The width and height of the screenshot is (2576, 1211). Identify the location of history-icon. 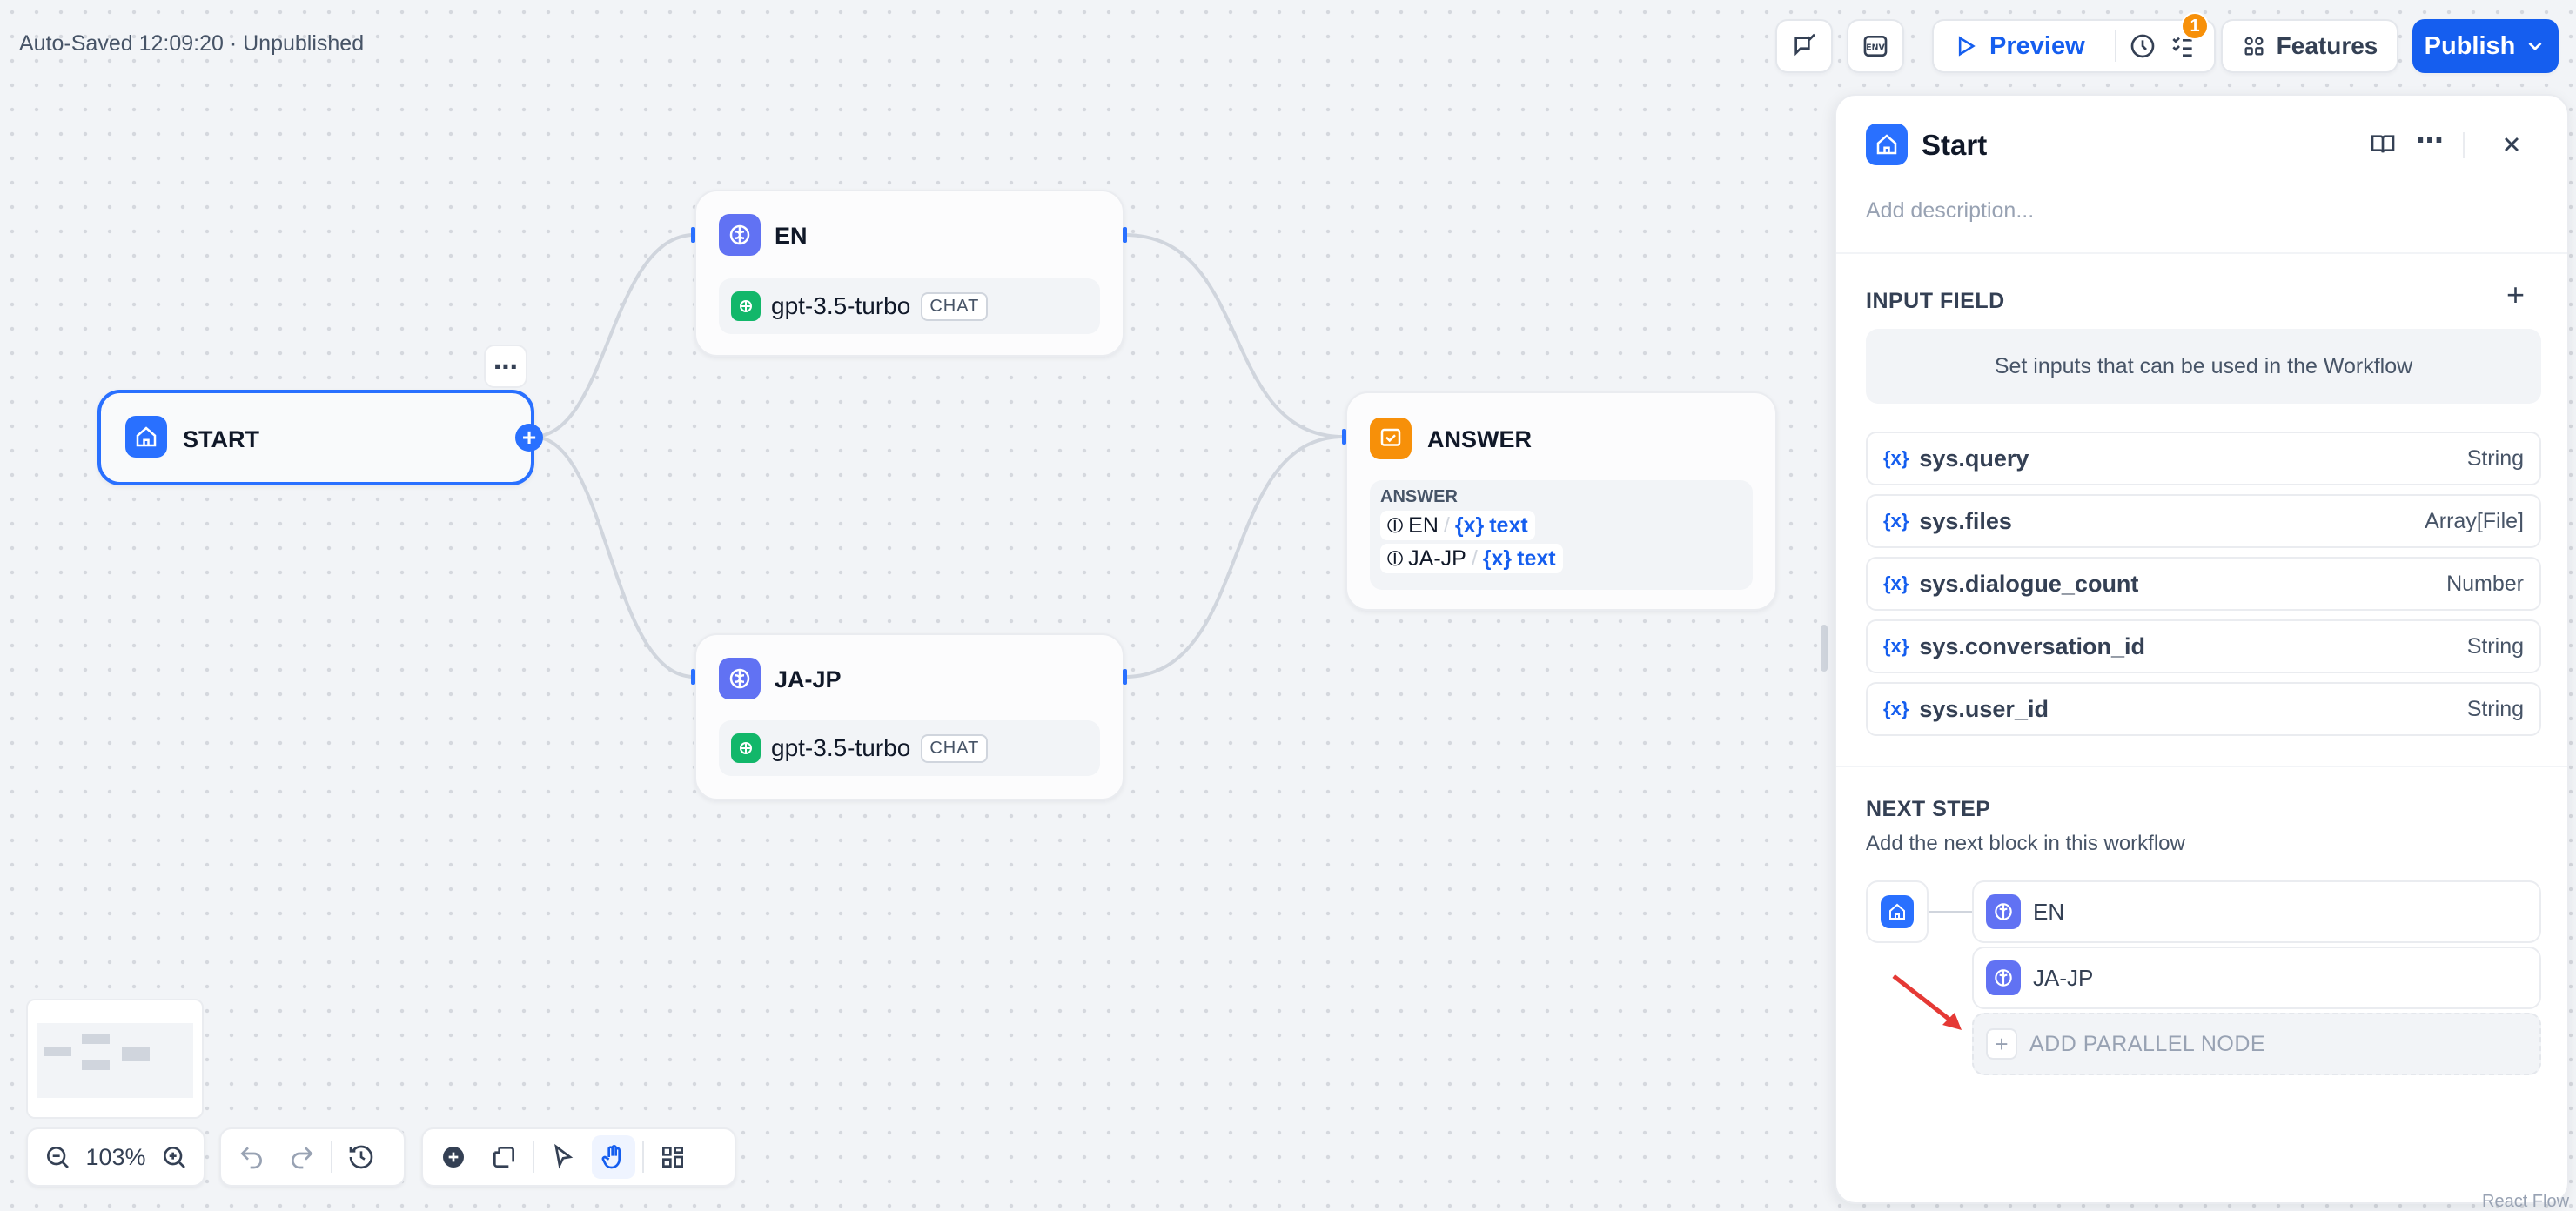
(361, 1157).